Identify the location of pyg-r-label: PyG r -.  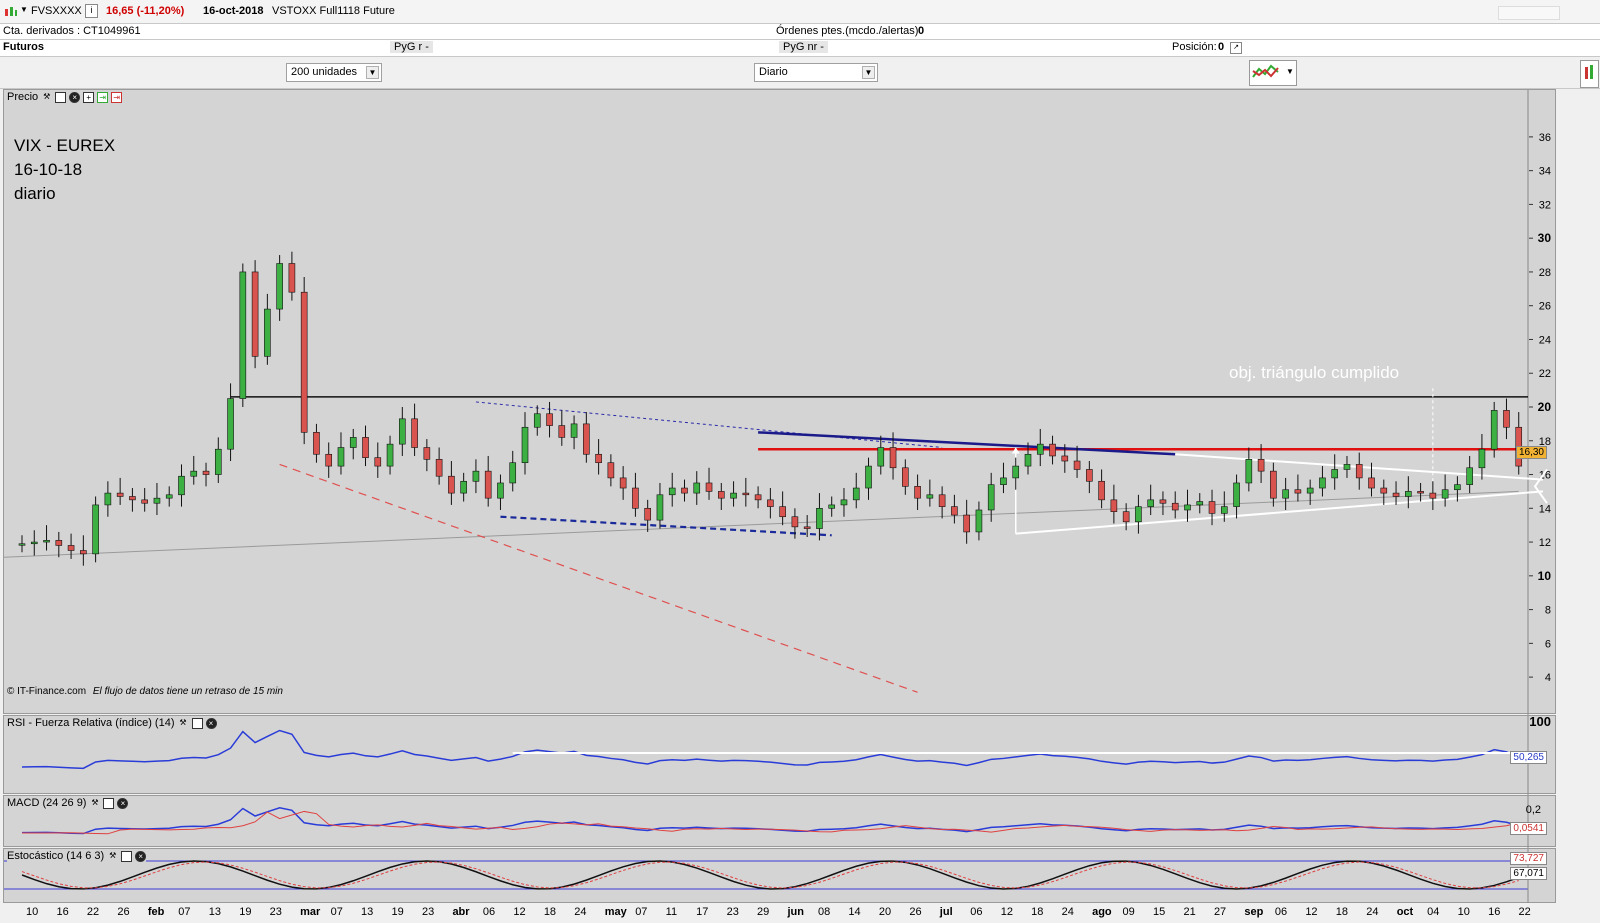
(411, 47).